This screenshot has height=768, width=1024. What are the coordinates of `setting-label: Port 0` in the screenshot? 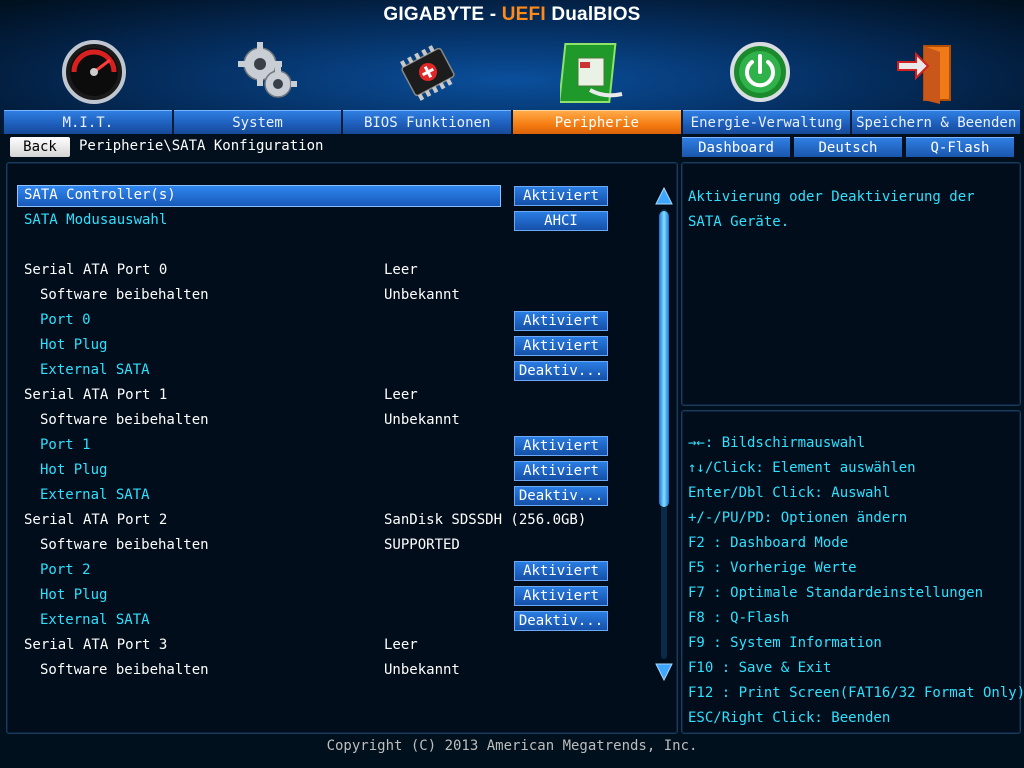 It's located at (65, 320).